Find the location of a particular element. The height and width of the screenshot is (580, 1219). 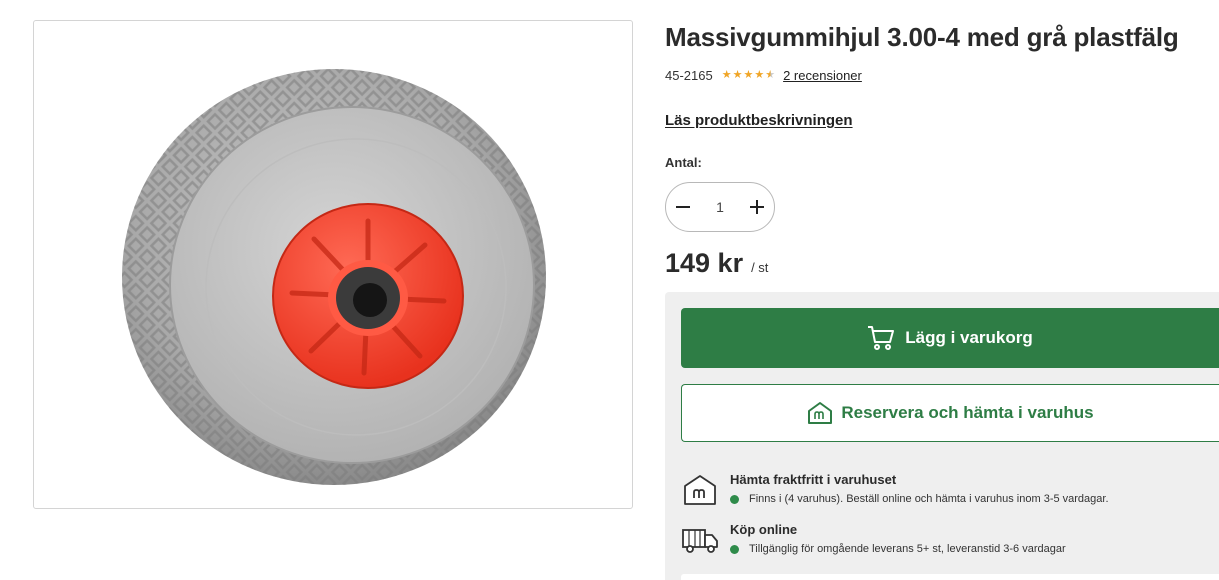

minus-icon is located at coordinates (683, 207).